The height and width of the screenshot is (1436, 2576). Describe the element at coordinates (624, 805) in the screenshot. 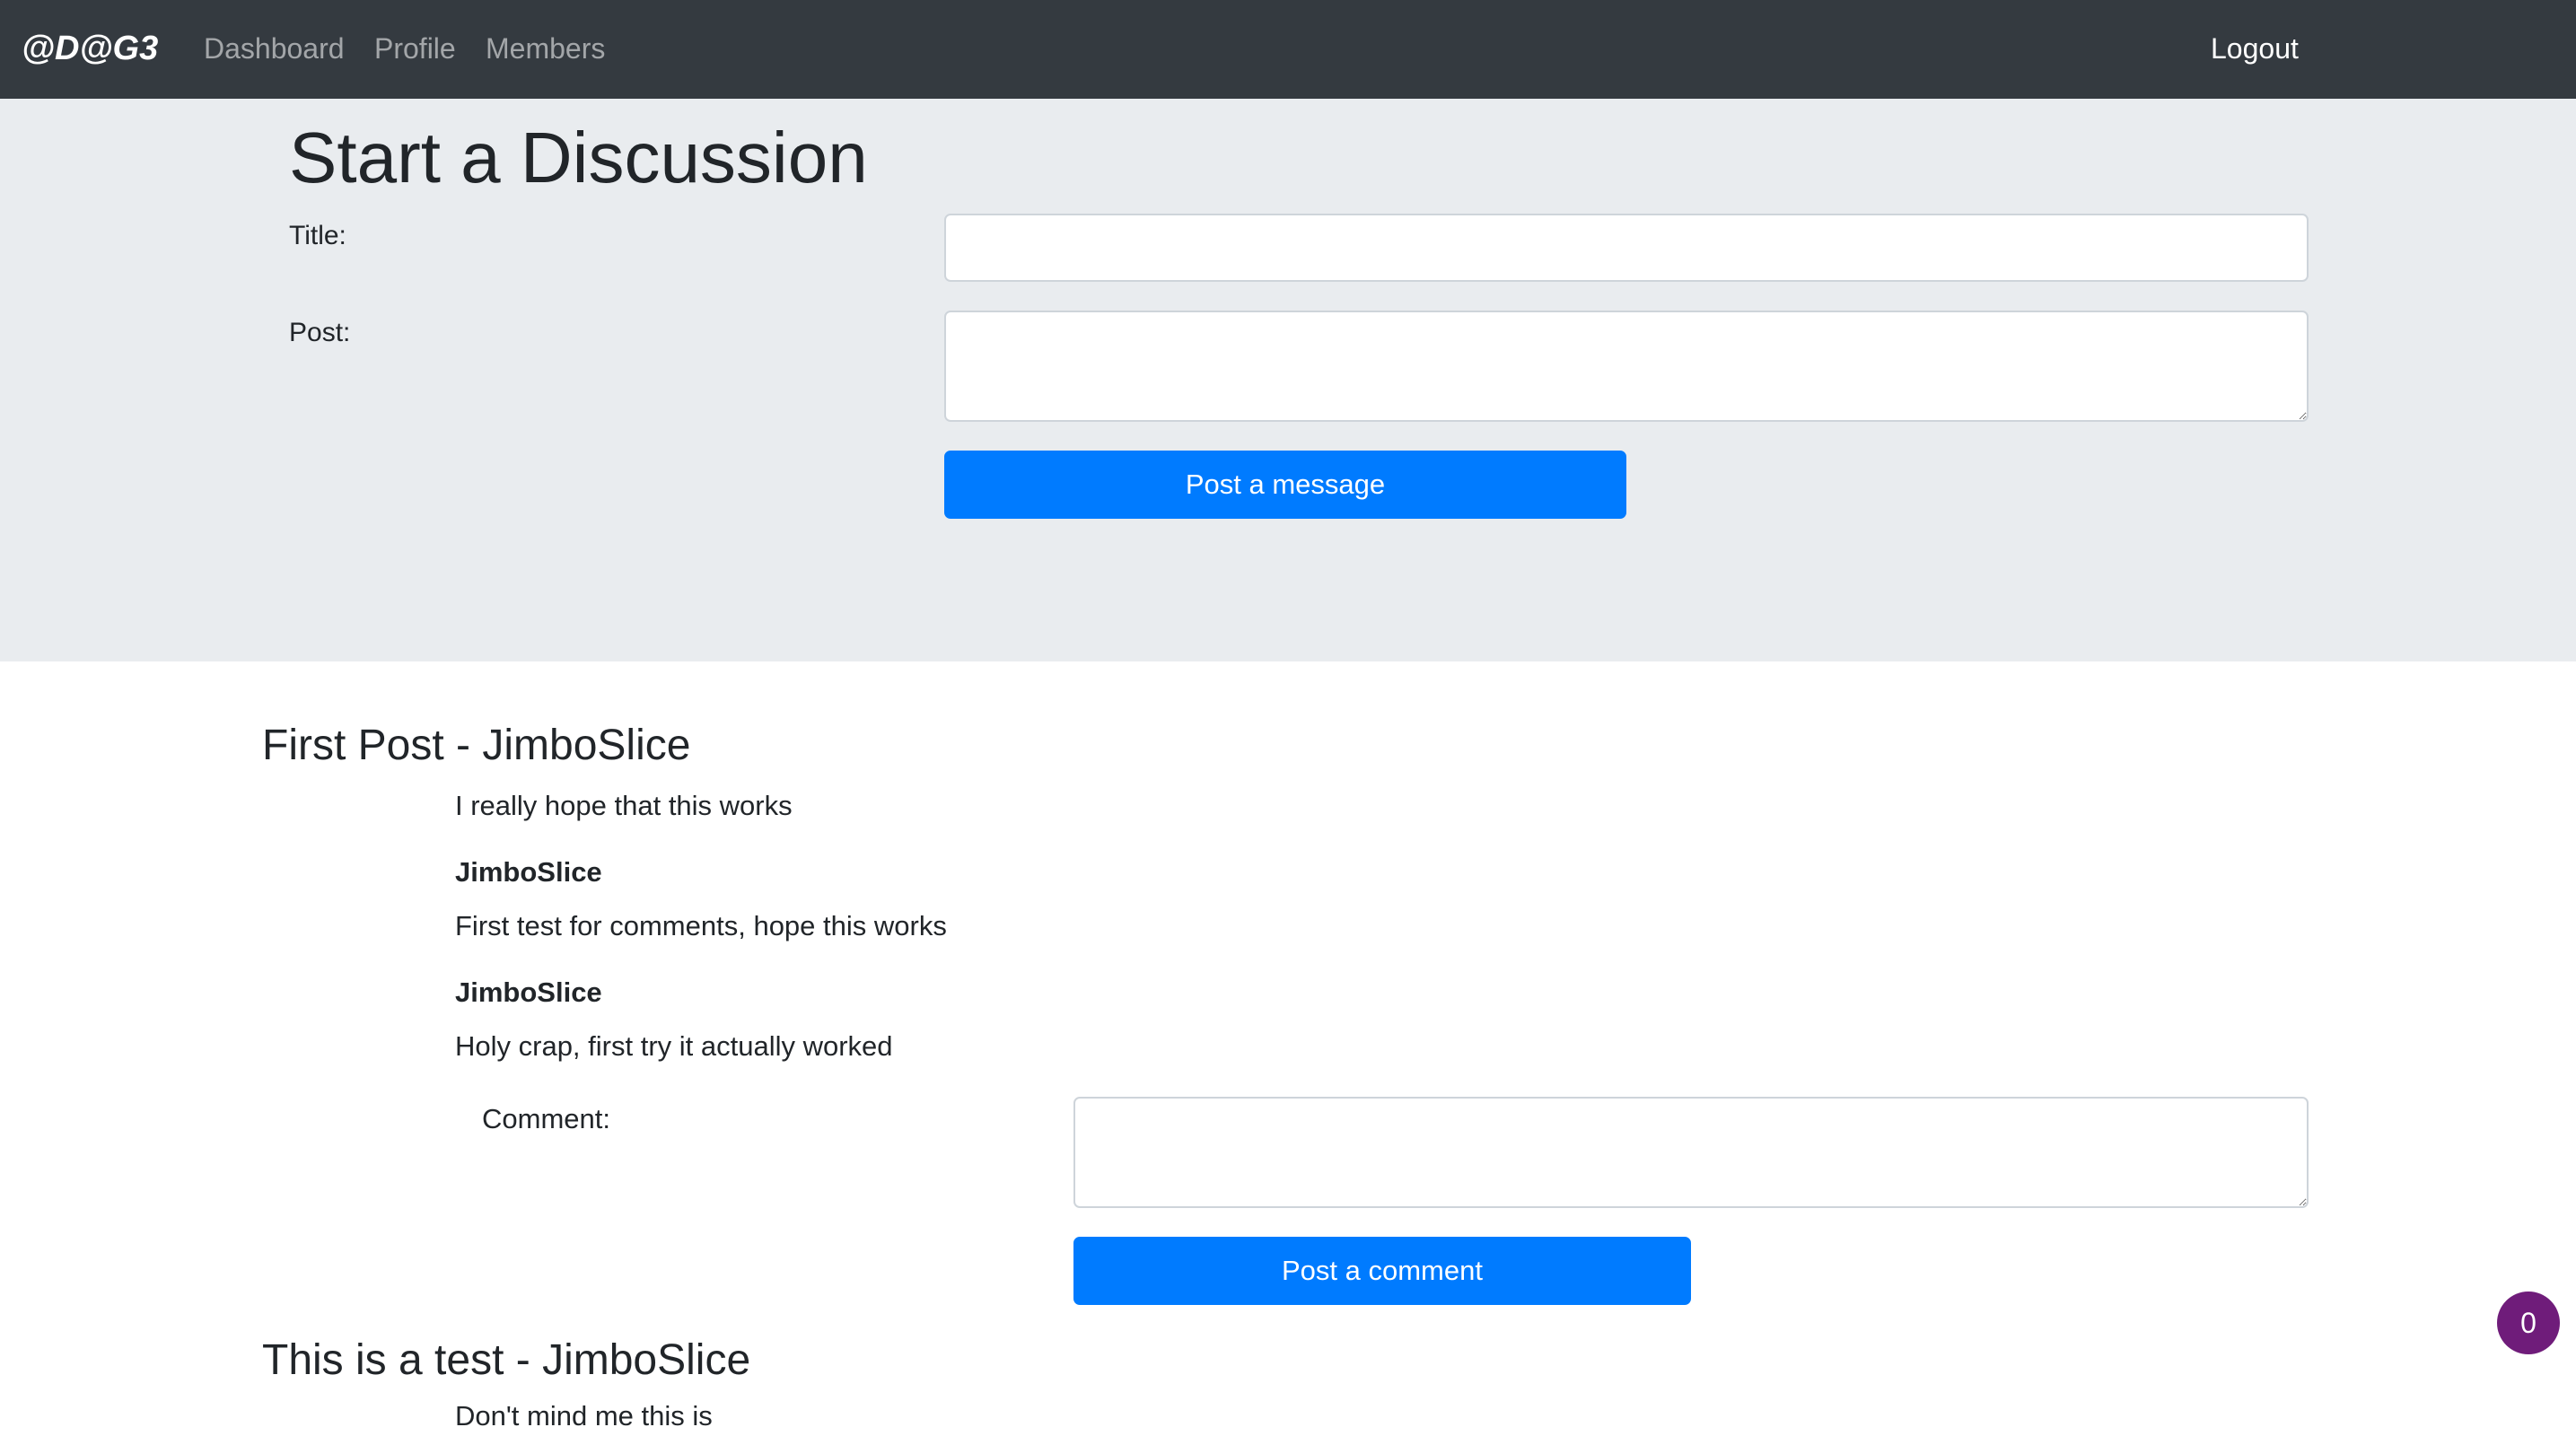

I see `post-body: I really hope that this works` at that location.